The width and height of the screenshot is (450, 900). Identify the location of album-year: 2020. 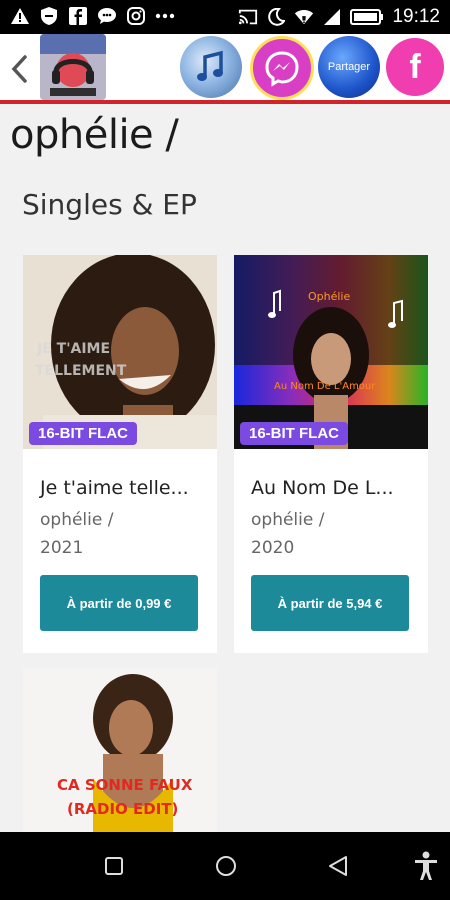
(273, 548).